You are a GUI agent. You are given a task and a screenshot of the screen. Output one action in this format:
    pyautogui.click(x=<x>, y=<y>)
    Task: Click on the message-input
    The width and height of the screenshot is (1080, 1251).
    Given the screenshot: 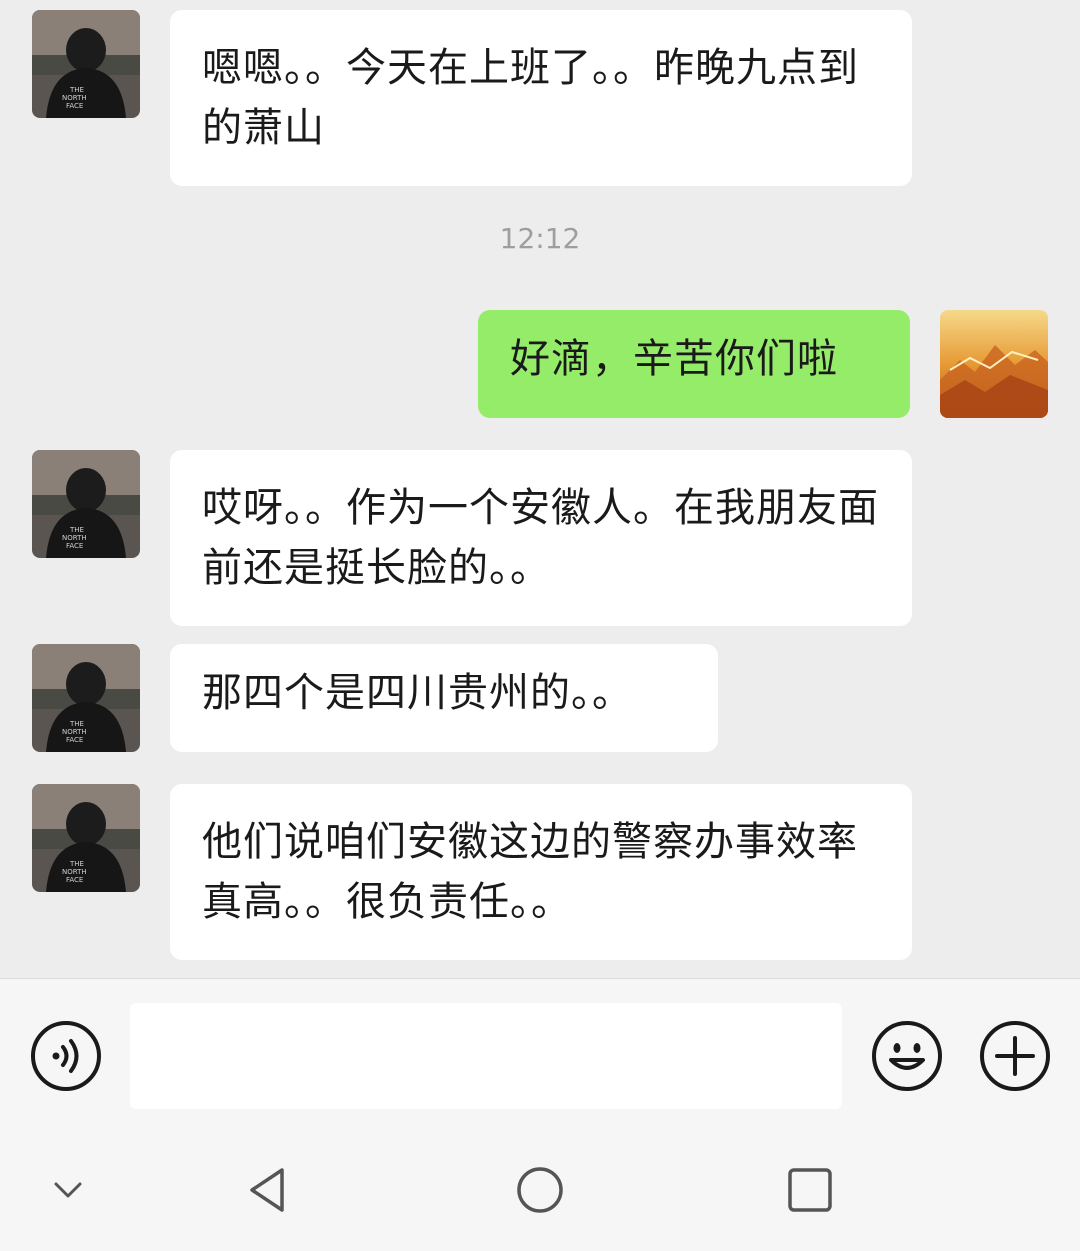 What is the action you would take?
    pyautogui.click(x=486, y=1056)
    